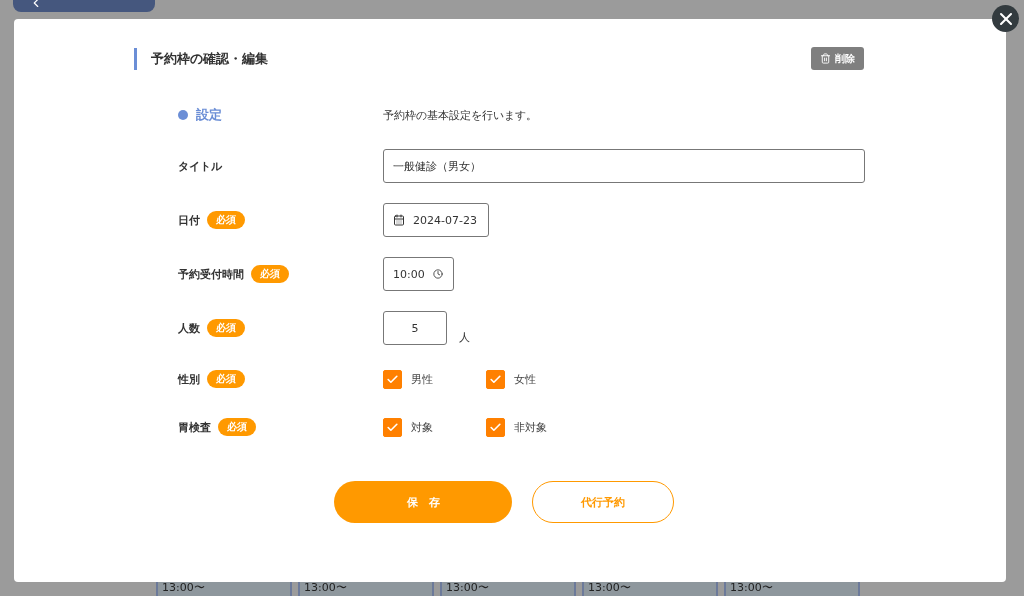 The image size is (1024, 596). I want to click on field-label: 性別, so click(189, 379).